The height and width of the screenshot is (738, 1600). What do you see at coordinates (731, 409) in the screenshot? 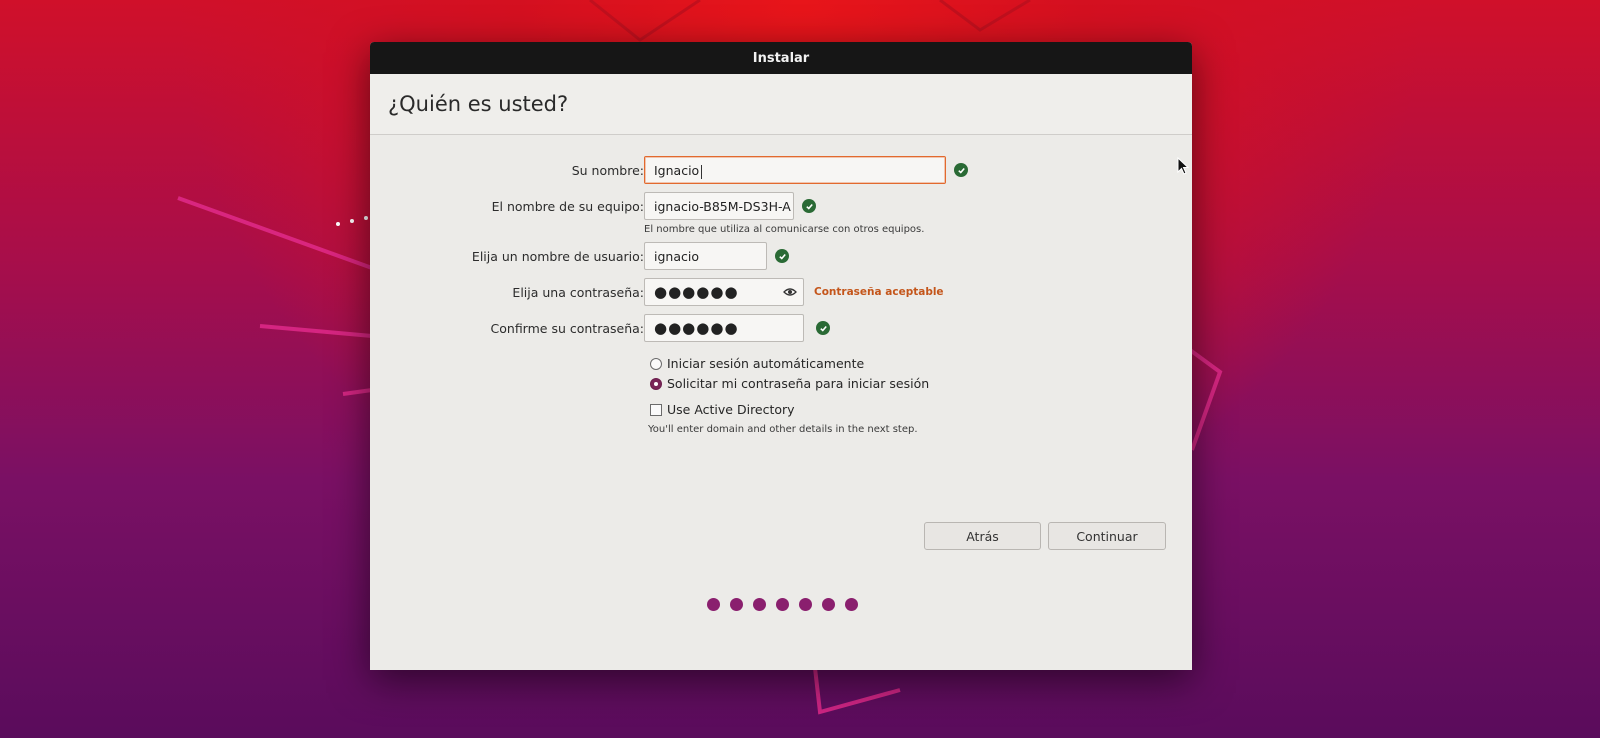
I see `active-directory-label: Use Active Directory` at bounding box center [731, 409].